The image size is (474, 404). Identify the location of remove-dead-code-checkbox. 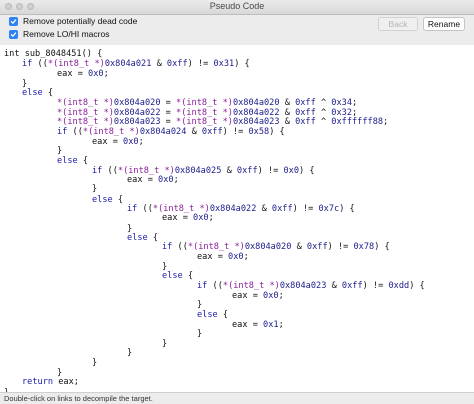
(13, 21).